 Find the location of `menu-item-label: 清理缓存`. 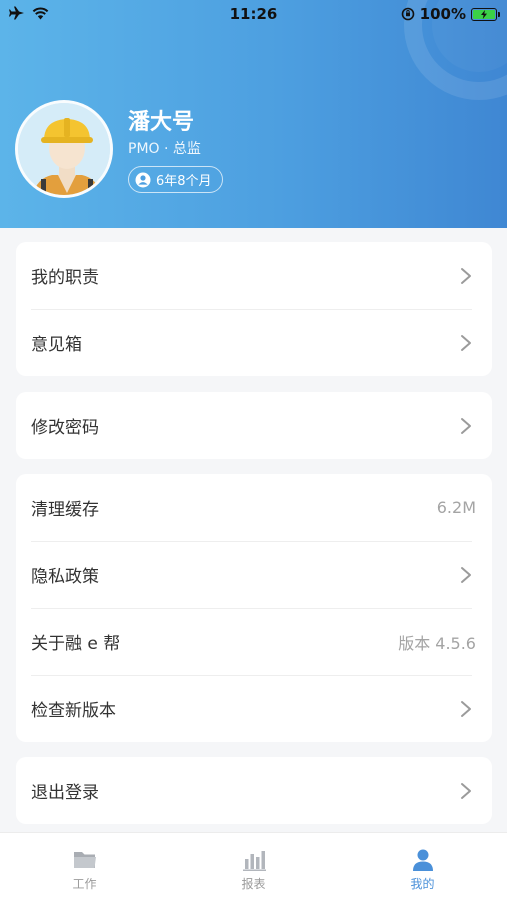

menu-item-label: 清理缓存 is located at coordinates (65, 510).